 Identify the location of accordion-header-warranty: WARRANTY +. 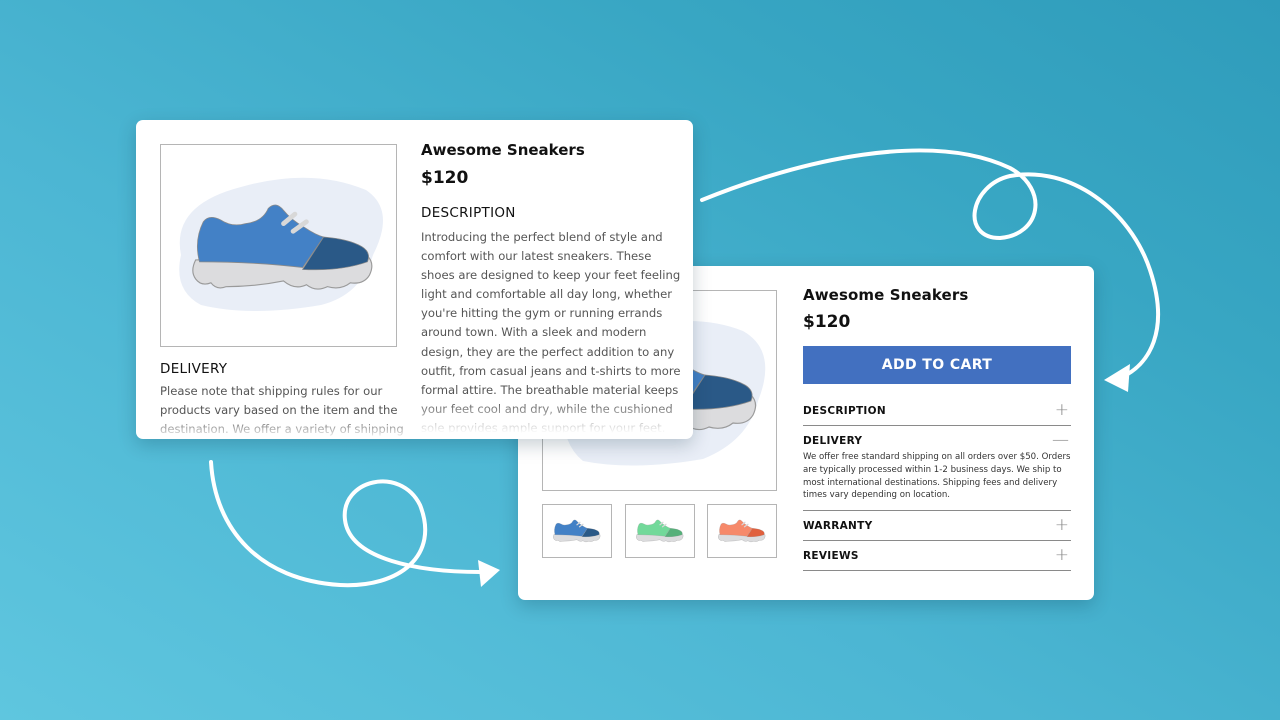
(937, 525).